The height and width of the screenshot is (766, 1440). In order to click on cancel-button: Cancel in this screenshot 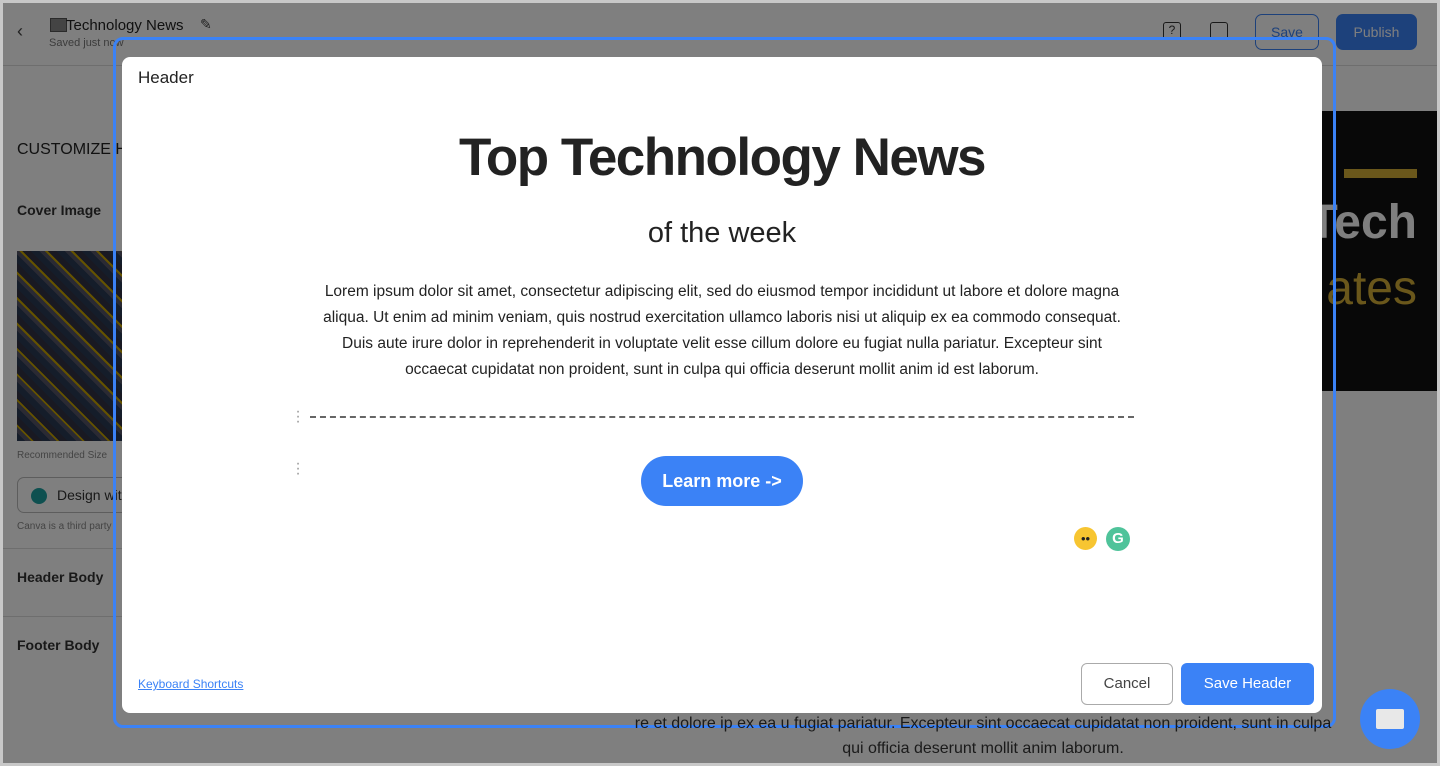, I will do `click(1127, 684)`.